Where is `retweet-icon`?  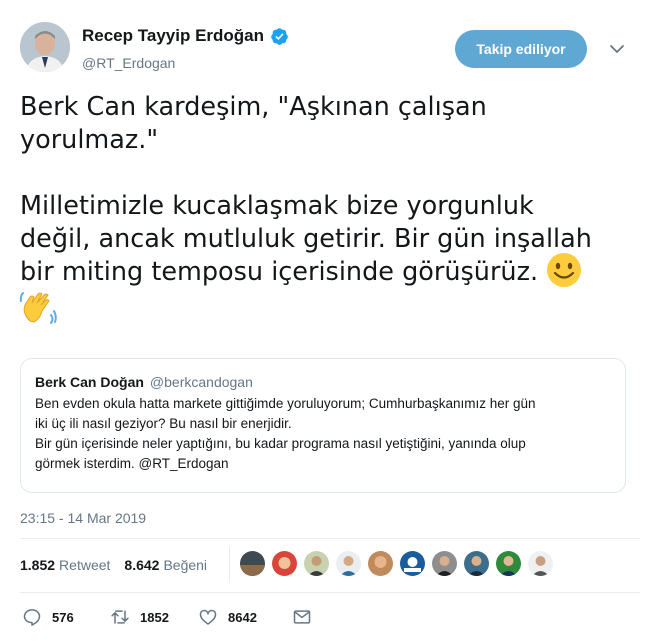
retweet-icon is located at coordinates (120, 617).